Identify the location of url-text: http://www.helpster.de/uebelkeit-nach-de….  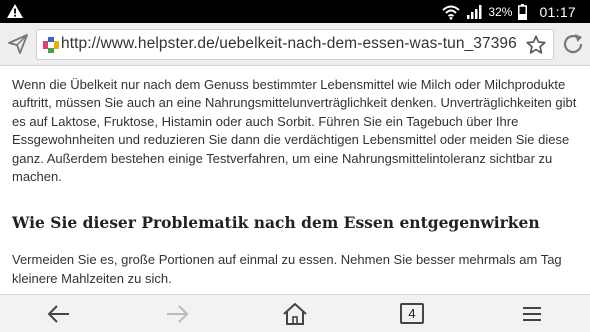
(292, 44).